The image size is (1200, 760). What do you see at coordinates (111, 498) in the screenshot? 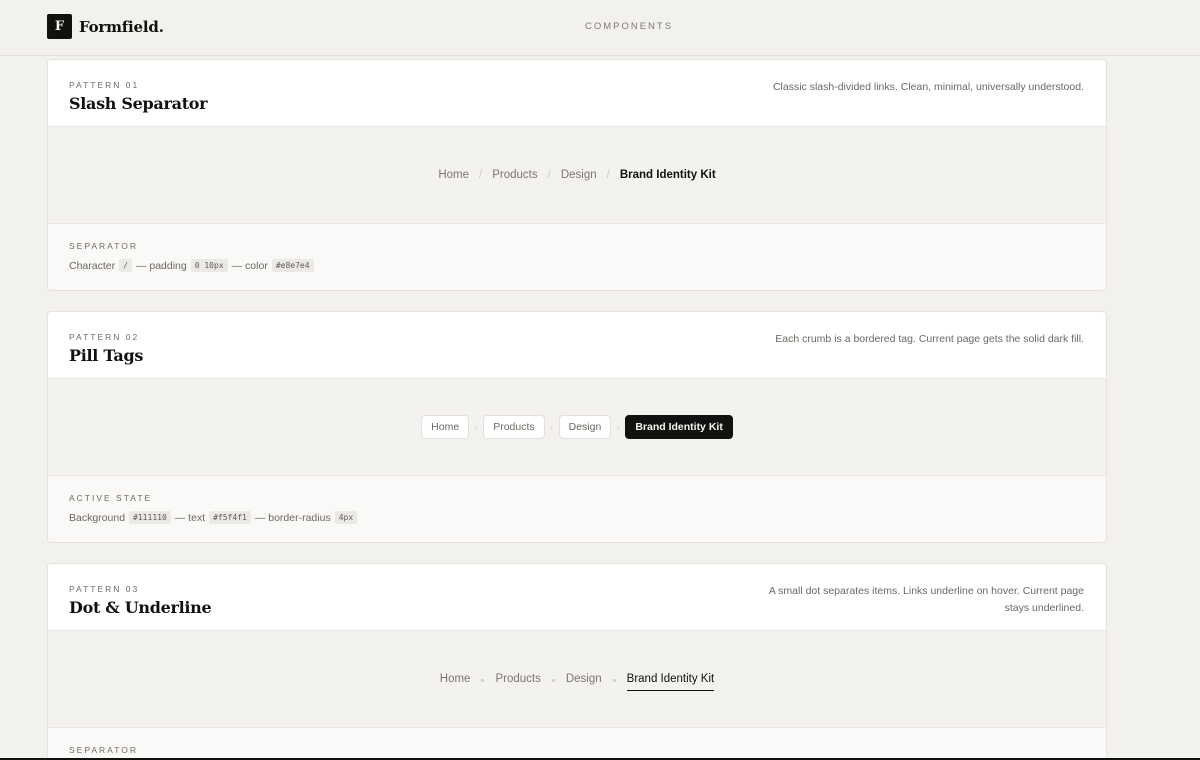
I see `spec-label: ACTIVE STATE` at bounding box center [111, 498].